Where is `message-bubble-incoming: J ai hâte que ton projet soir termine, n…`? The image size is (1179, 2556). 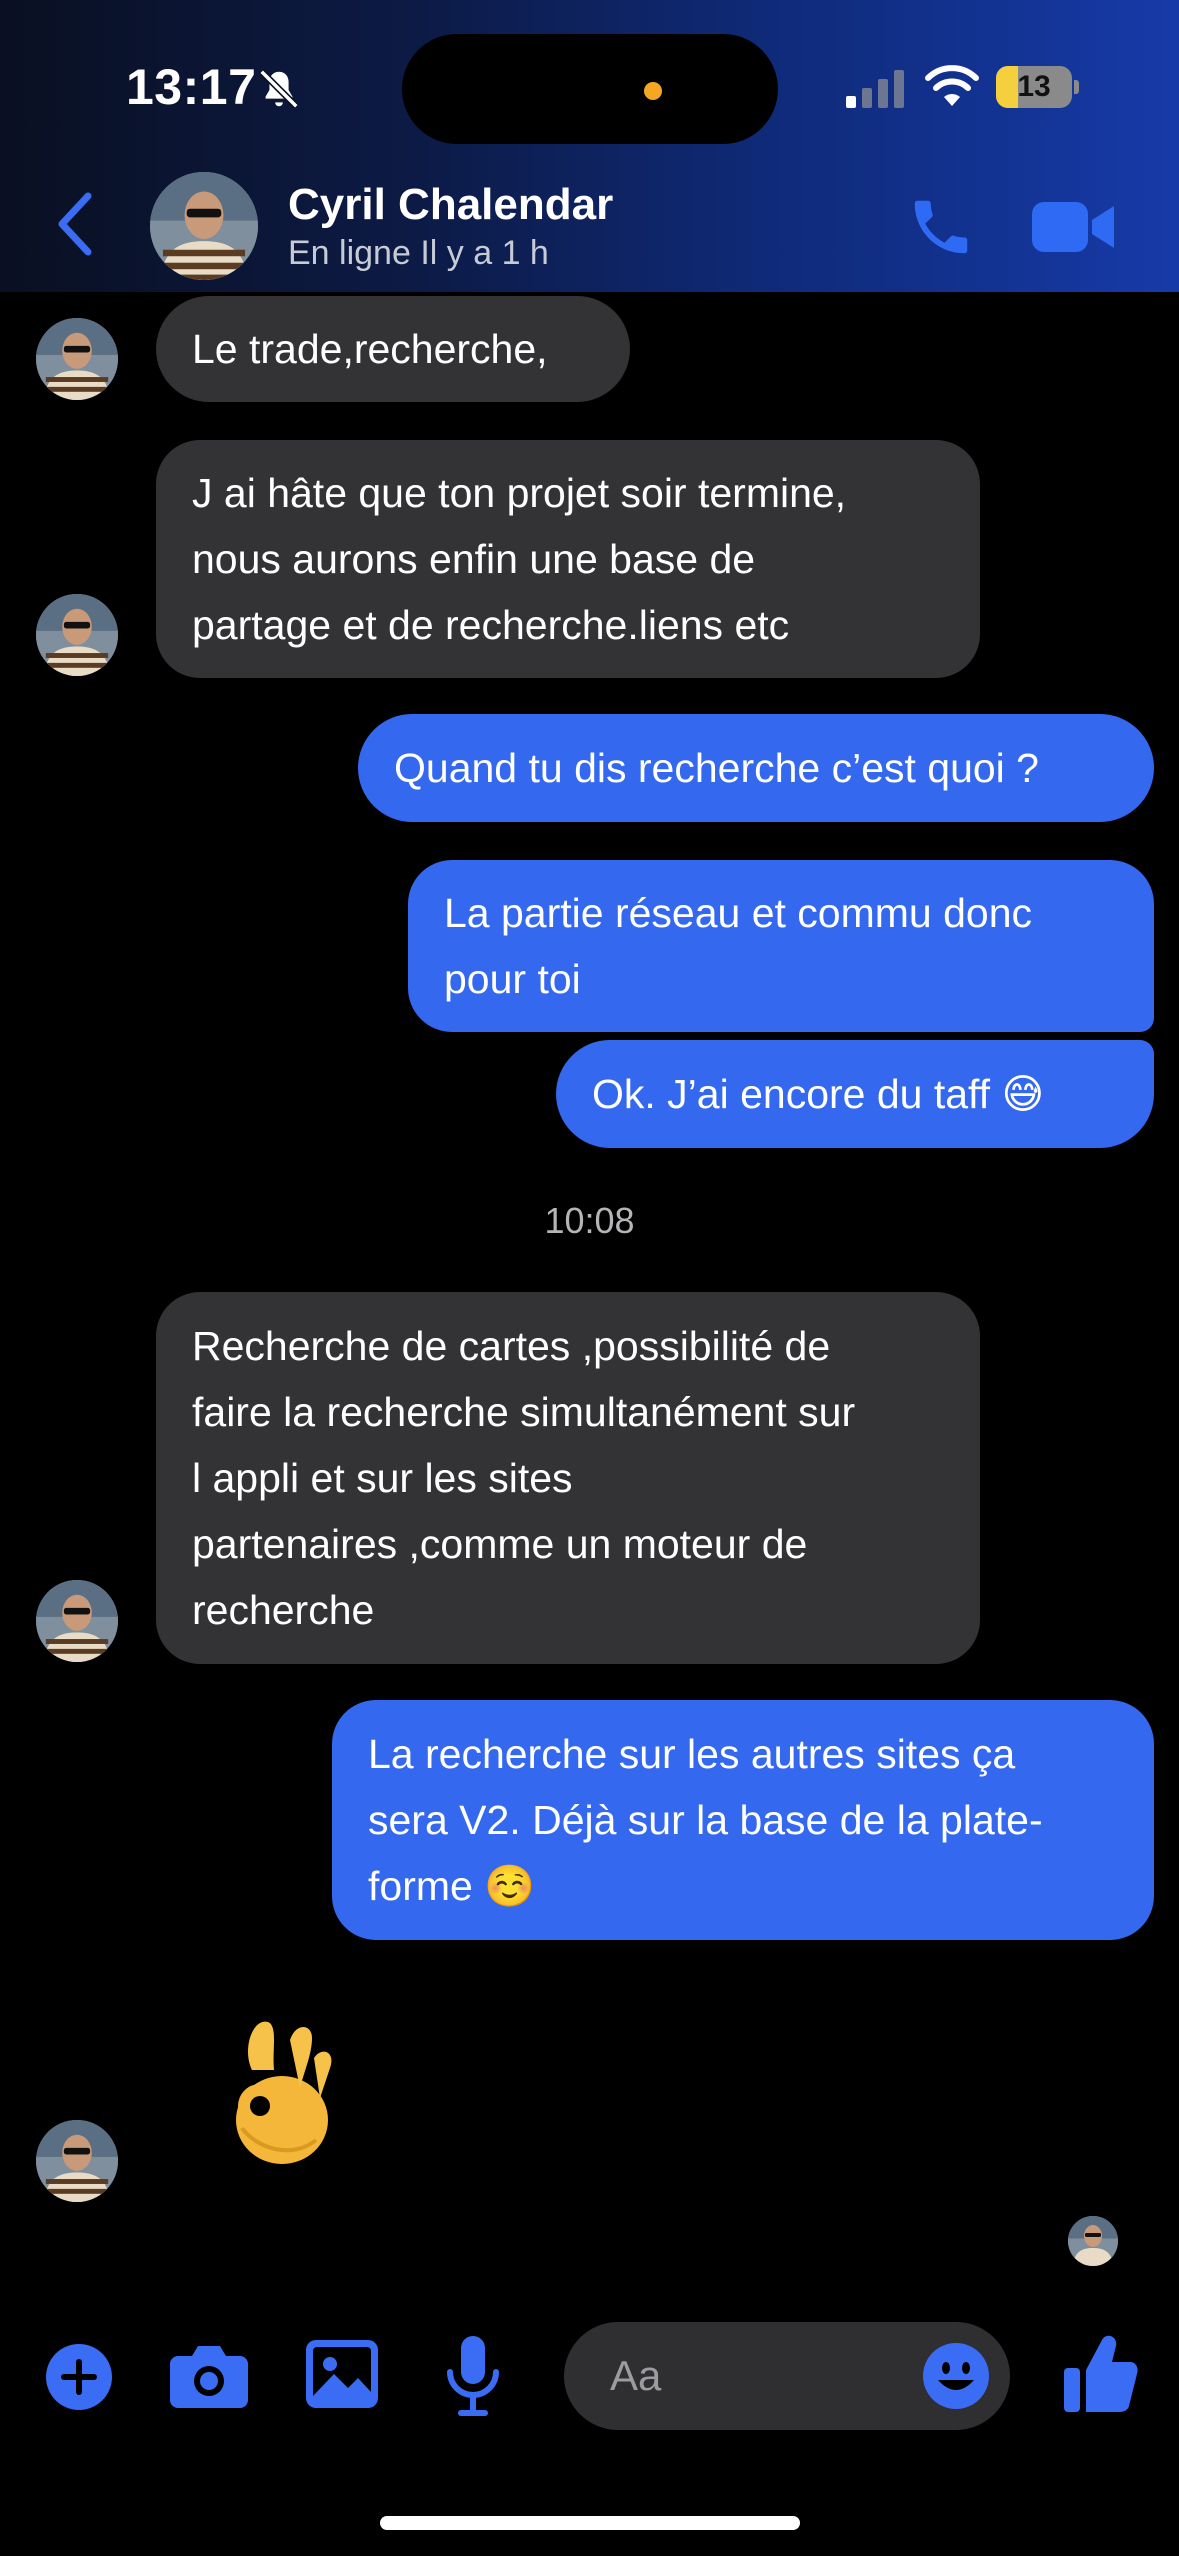
message-bubble-incoming: J ai hâte que ton projet soir termine, n… is located at coordinates (568, 559).